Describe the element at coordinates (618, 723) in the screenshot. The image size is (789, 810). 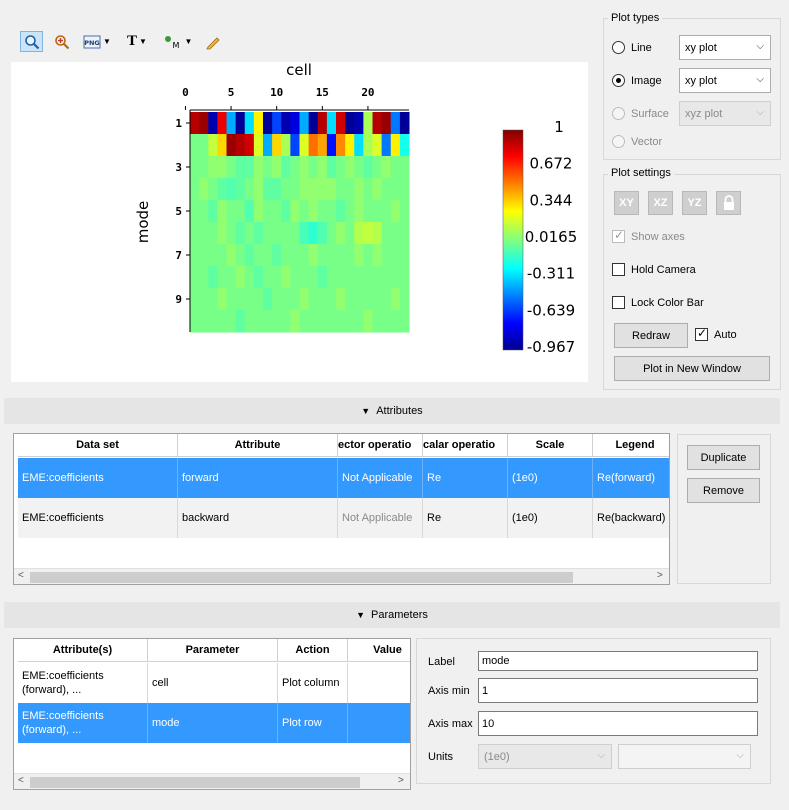
I see `axis-max-input: 10` at that location.